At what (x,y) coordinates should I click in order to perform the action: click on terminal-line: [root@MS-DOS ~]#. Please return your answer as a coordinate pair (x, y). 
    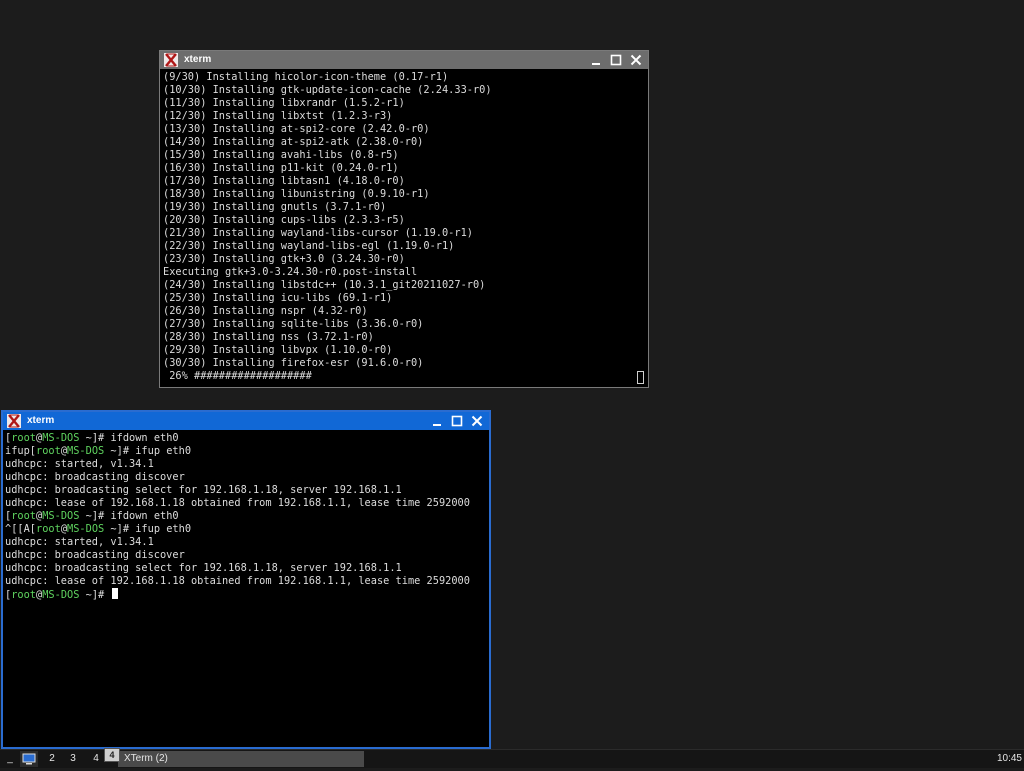
    Looking at the image, I should click on (245, 594).